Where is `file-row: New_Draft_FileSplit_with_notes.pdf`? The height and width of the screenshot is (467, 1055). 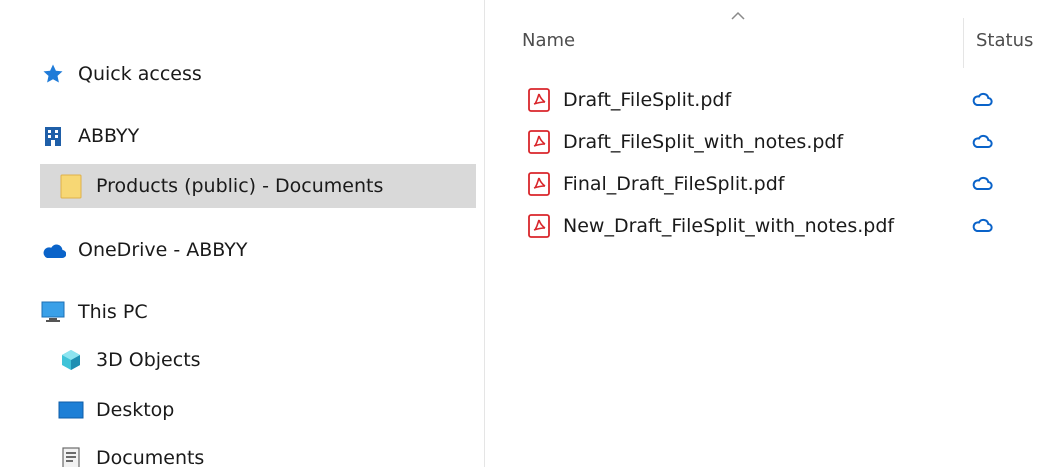 file-row: New_Draft_FileSplit_with_notes.pdf is located at coordinates (770, 226).